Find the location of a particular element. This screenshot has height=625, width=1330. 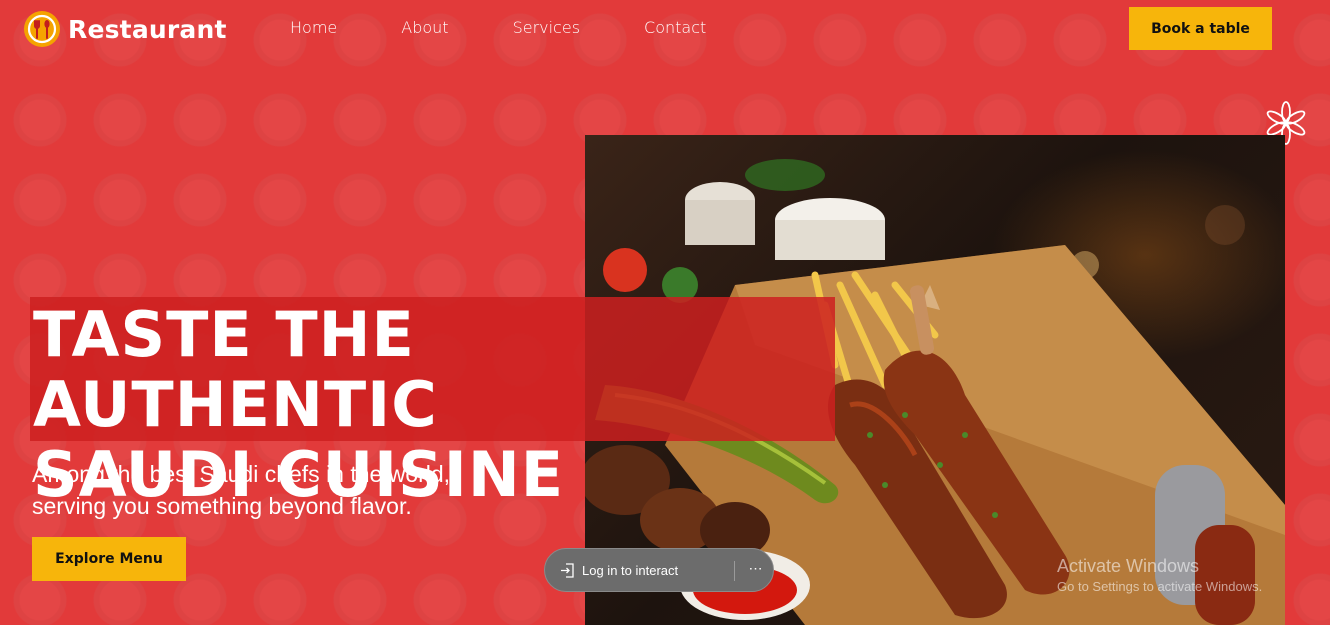

nav-link-about: About is located at coordinates (424, 27).